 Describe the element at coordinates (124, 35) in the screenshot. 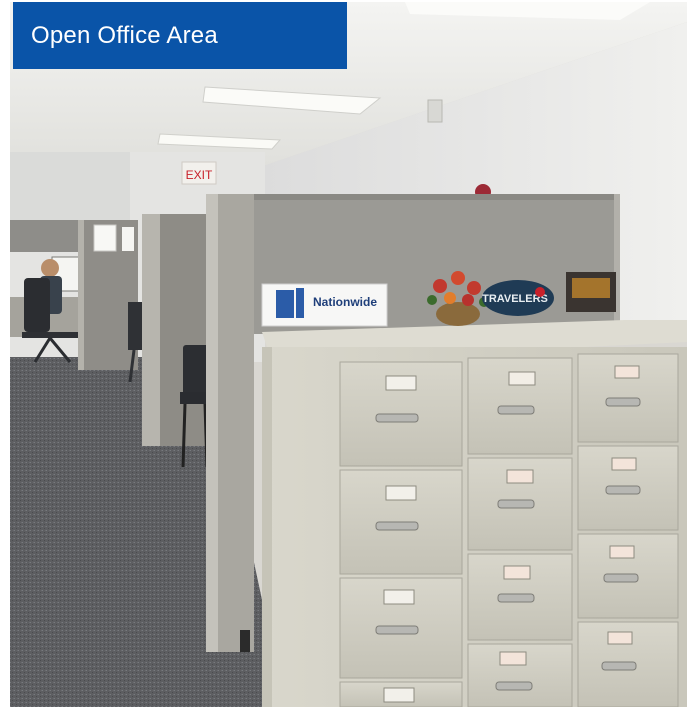

I see `caption-title: Open Office Area` at that location.